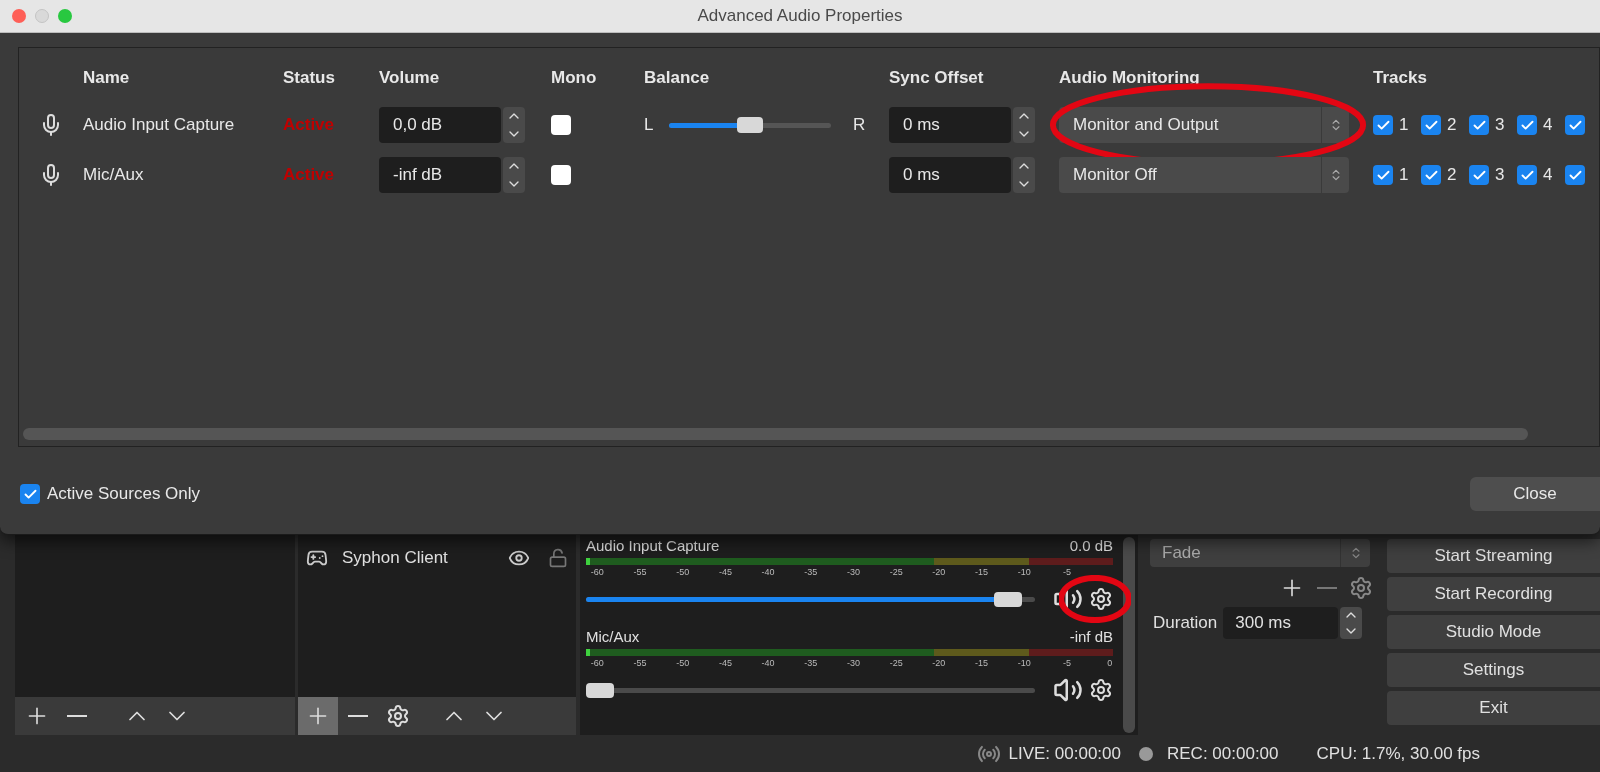  I want to click on monitoring-dropdown: Monitor and Output, so click(1204, 125).